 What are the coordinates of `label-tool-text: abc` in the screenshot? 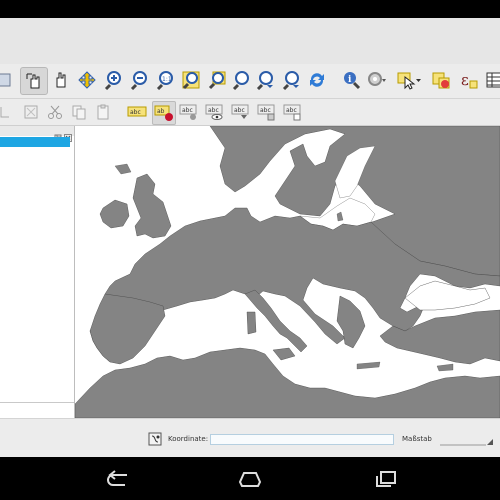 It's located at (135, 112).